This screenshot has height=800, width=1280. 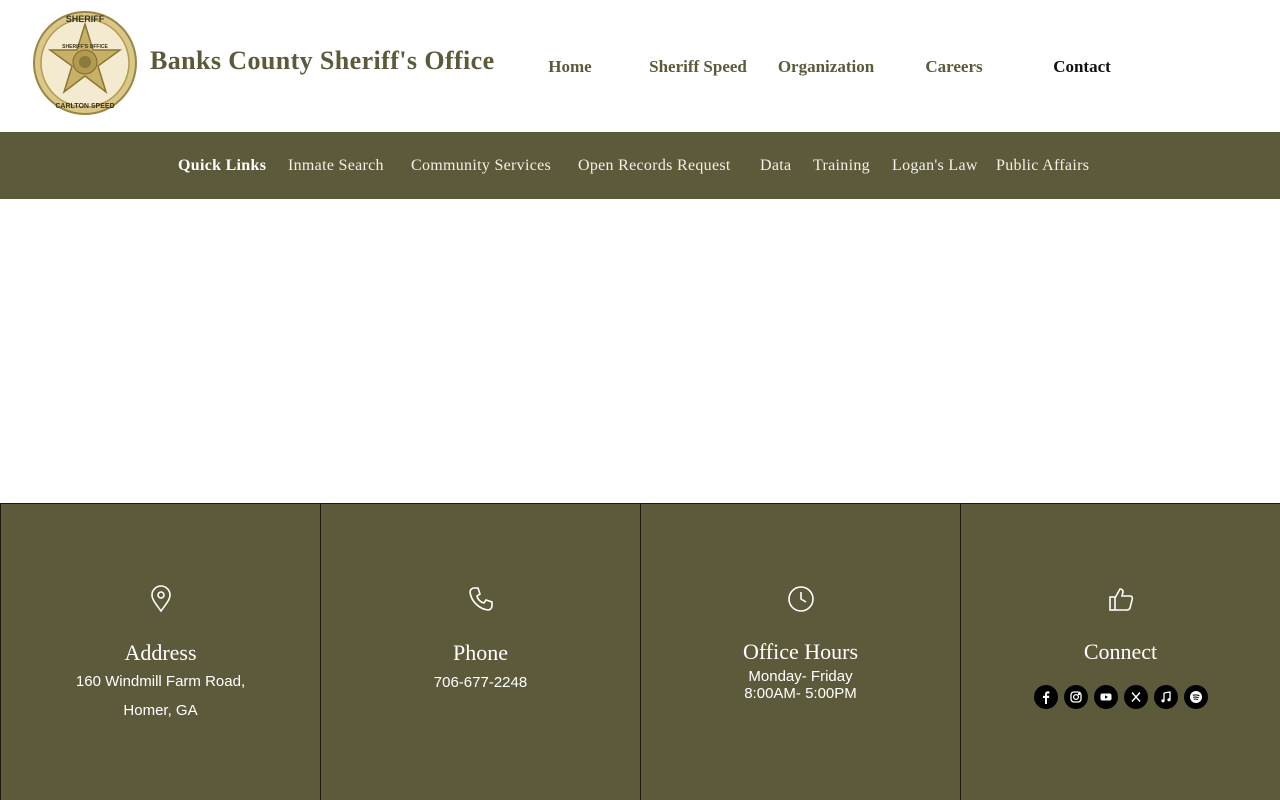 What do you see at coordinates (1120, 599) in the screenshot?
I see `thumbs-up-icon` at bounding box center [1120, 599].